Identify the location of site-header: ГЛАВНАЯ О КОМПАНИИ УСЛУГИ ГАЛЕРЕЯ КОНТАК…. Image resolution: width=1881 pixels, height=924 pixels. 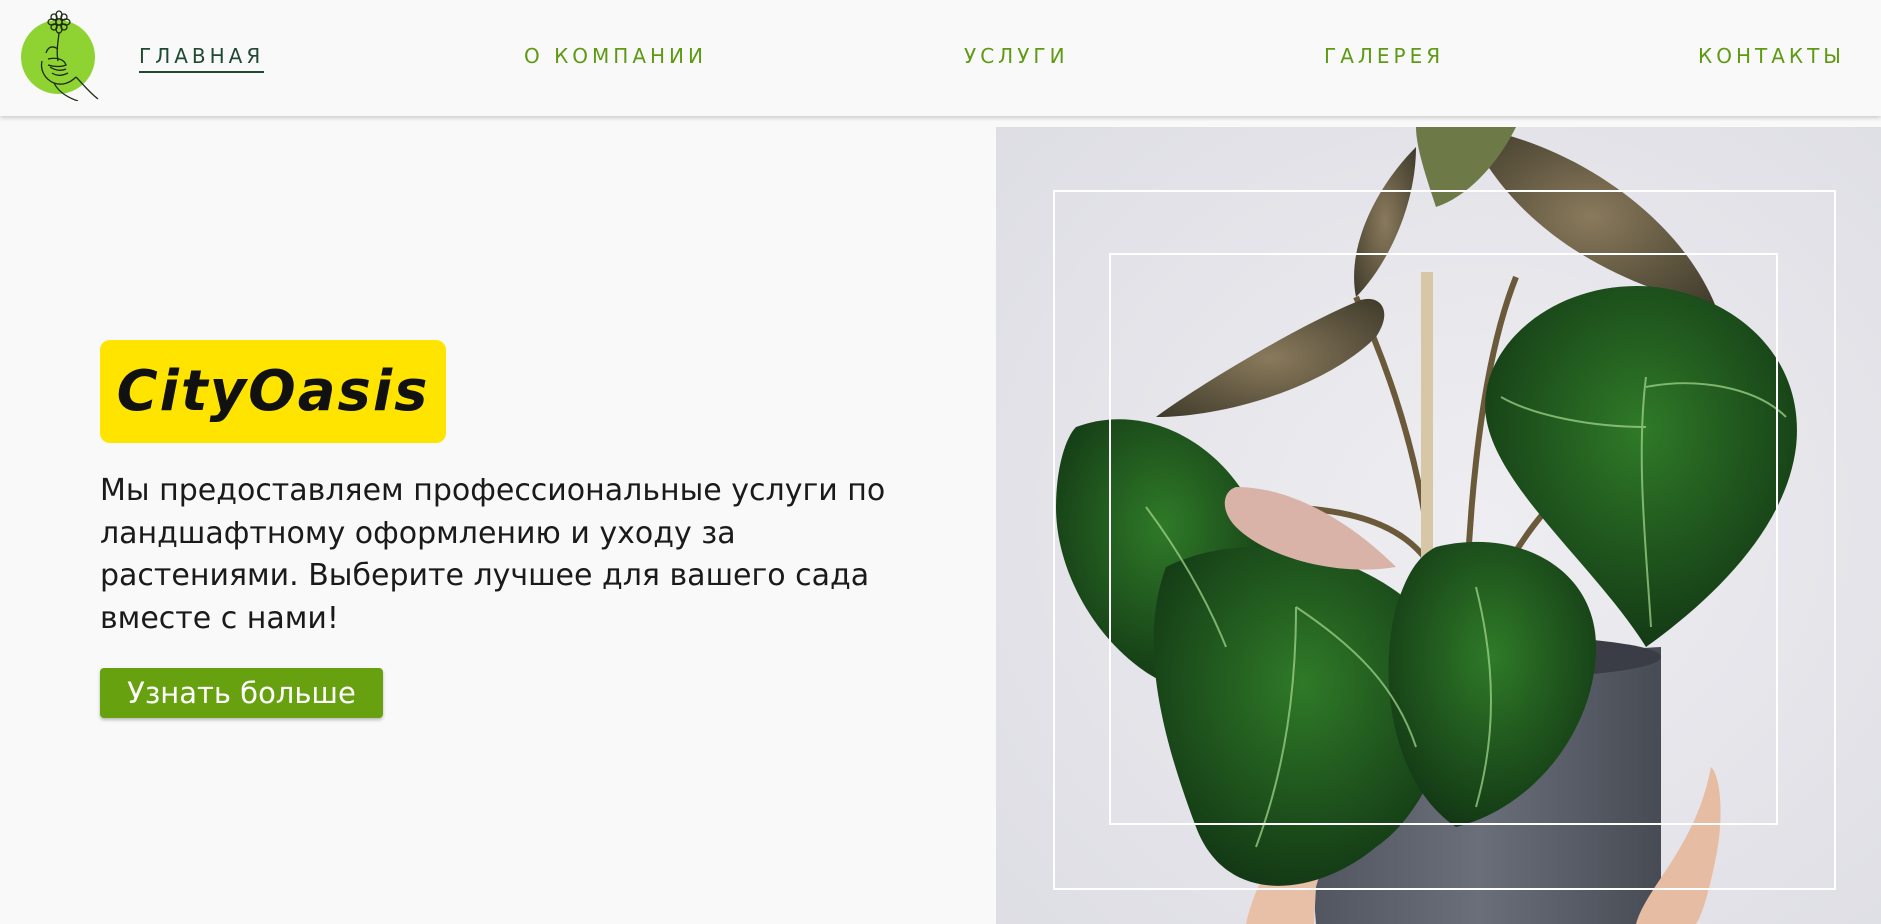
(940, 58).